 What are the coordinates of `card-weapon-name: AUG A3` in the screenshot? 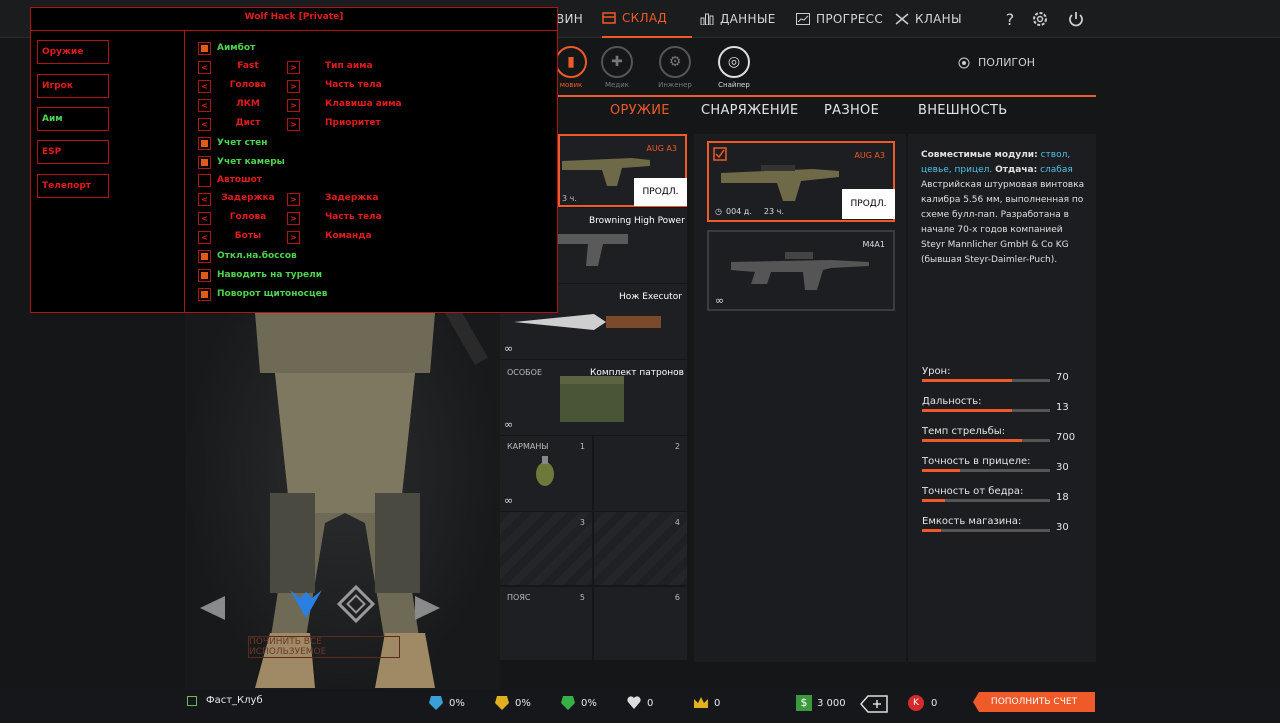 It's located at (869, 155).